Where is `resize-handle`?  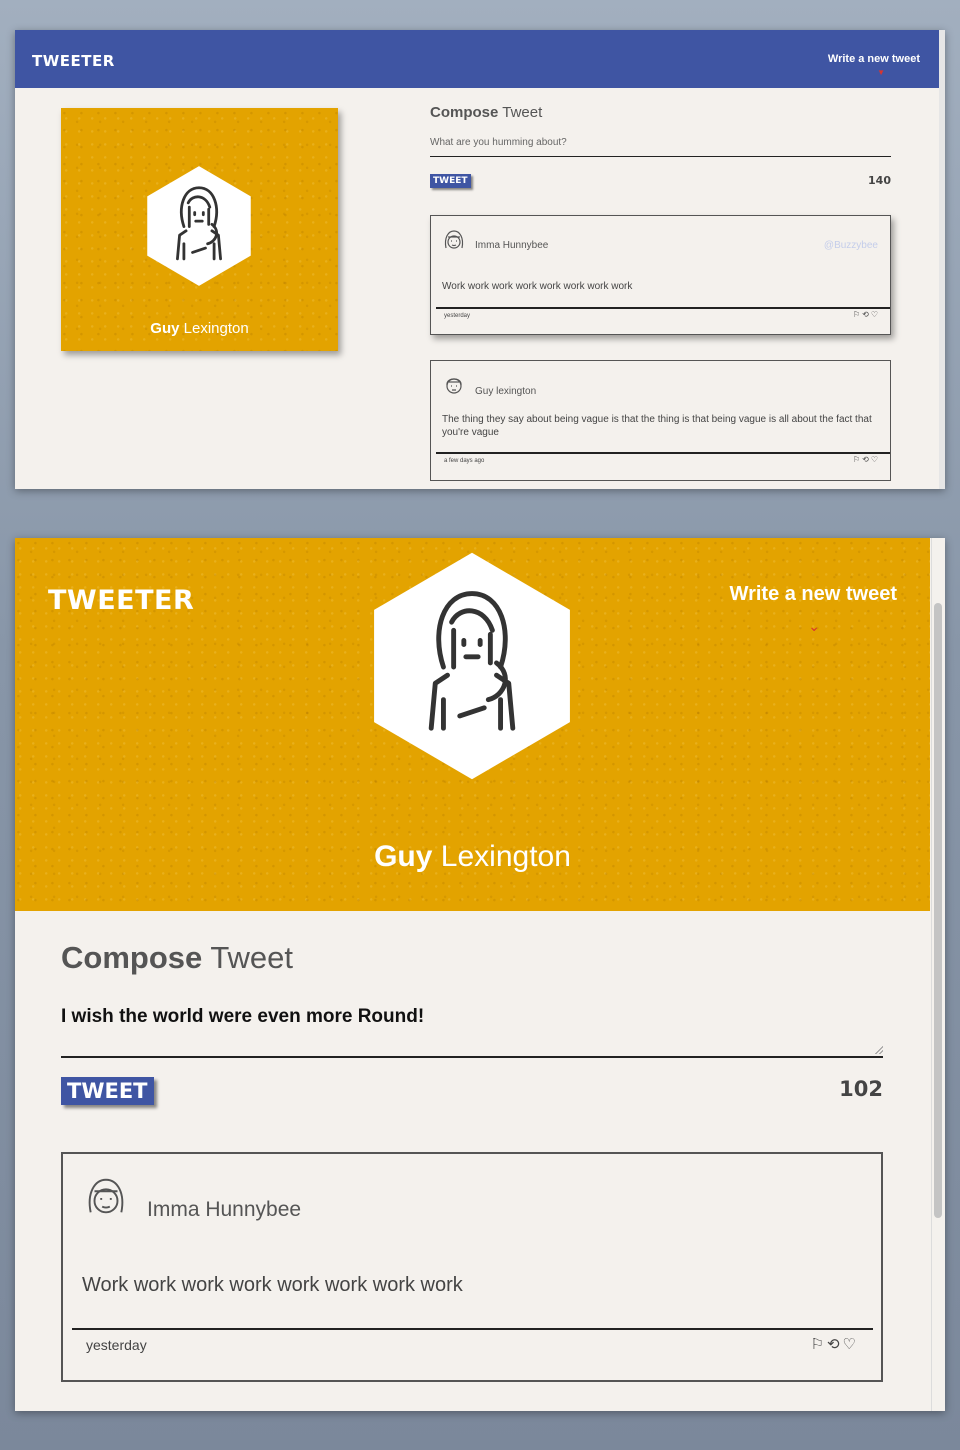 resize-handle is located at coordinates (879, 1050).